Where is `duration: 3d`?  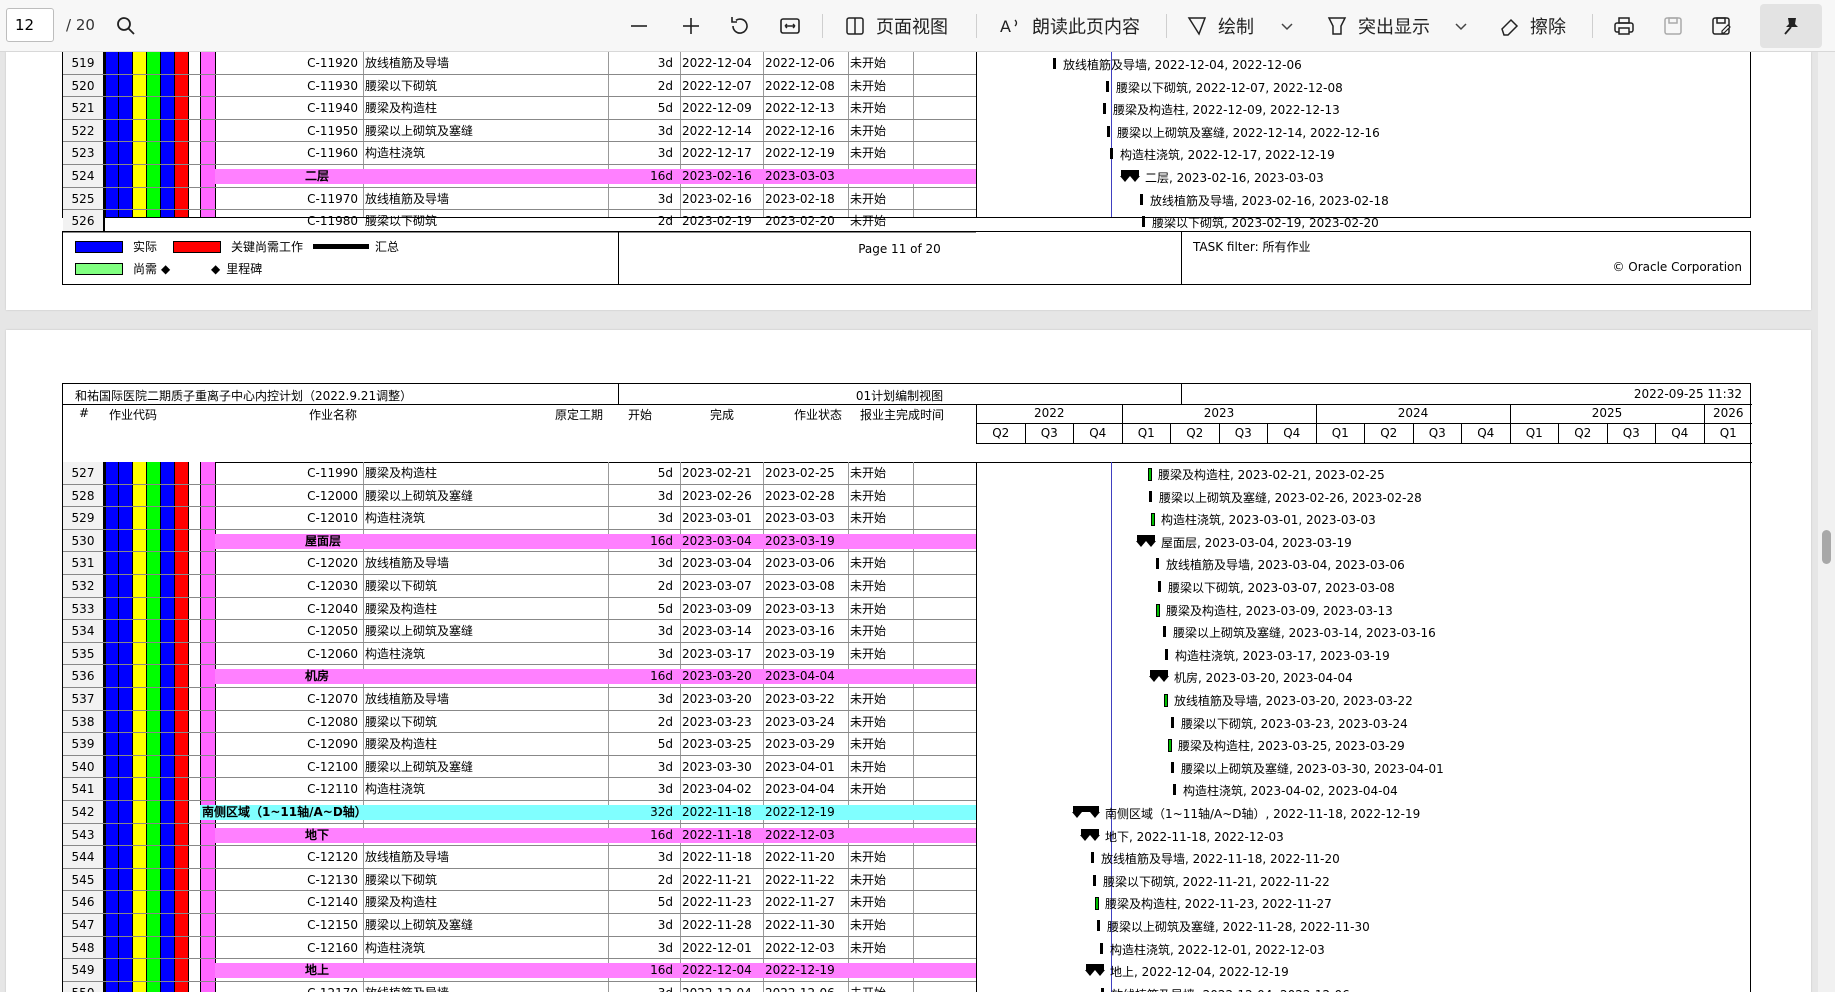
duration: 3d is located at coordinates (665, 653).